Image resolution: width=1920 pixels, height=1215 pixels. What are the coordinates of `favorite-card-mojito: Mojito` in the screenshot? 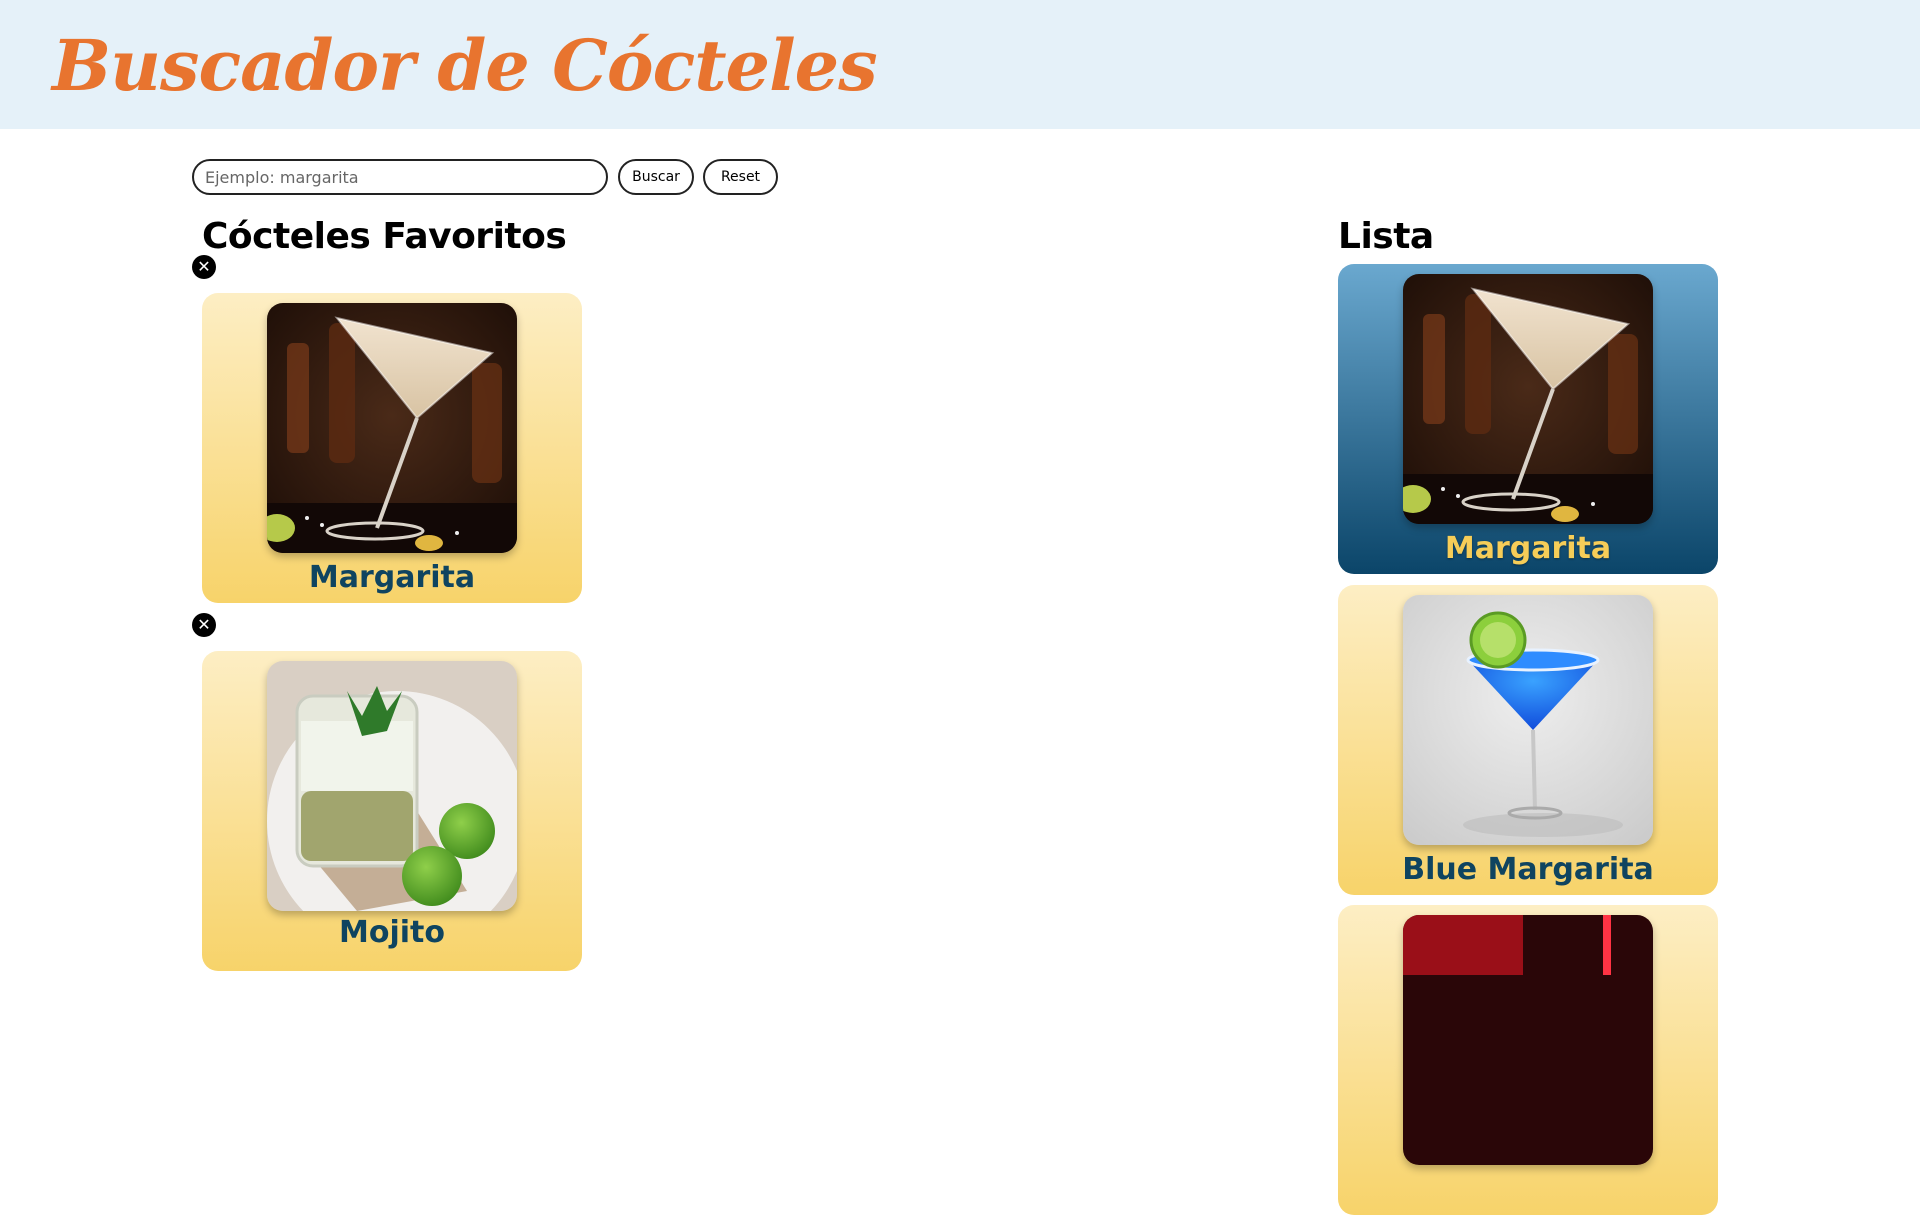 It's located at (392, 811).